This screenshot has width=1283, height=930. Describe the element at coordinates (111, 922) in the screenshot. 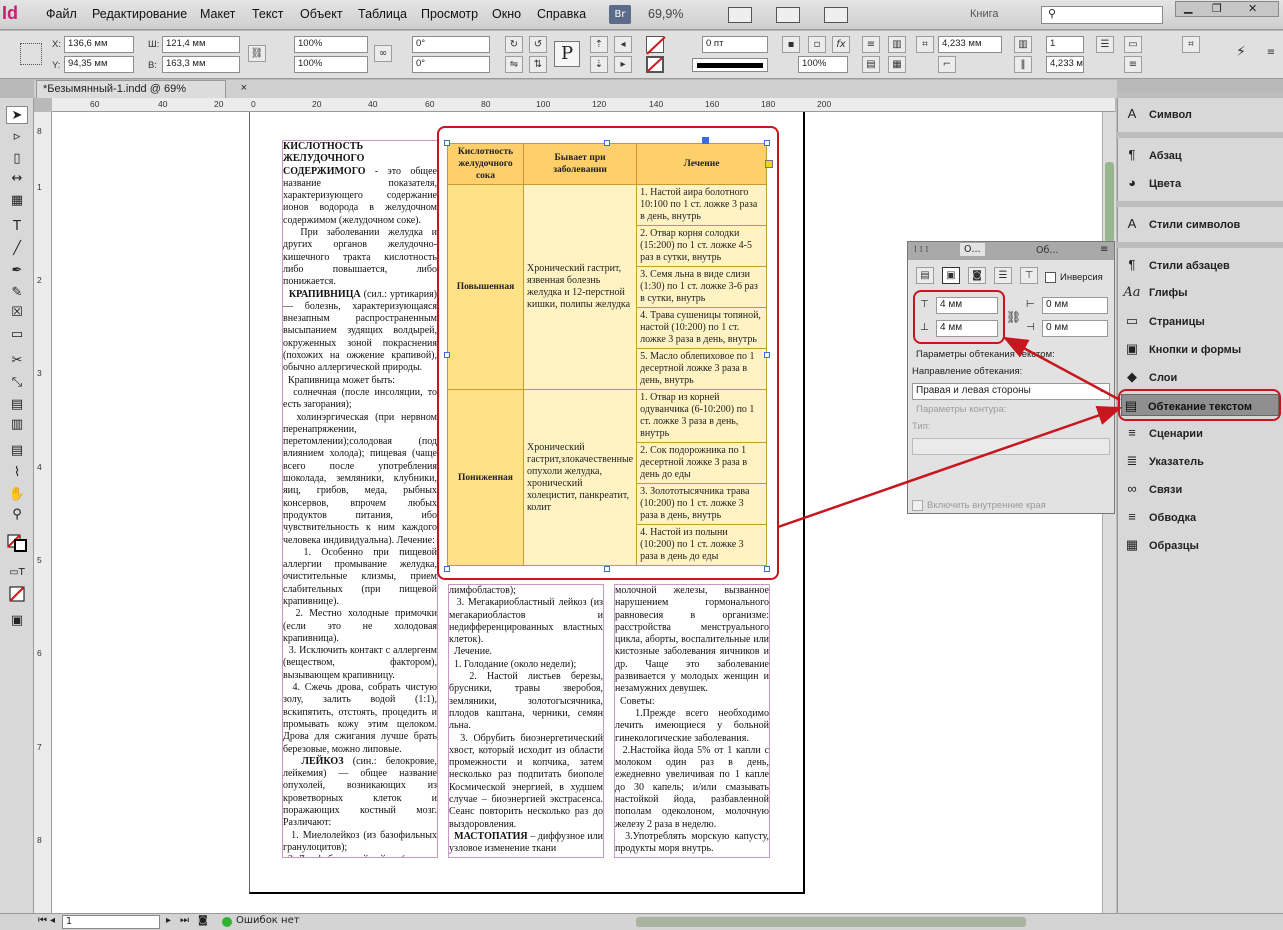

I see `page-number-field: 1` at that location.